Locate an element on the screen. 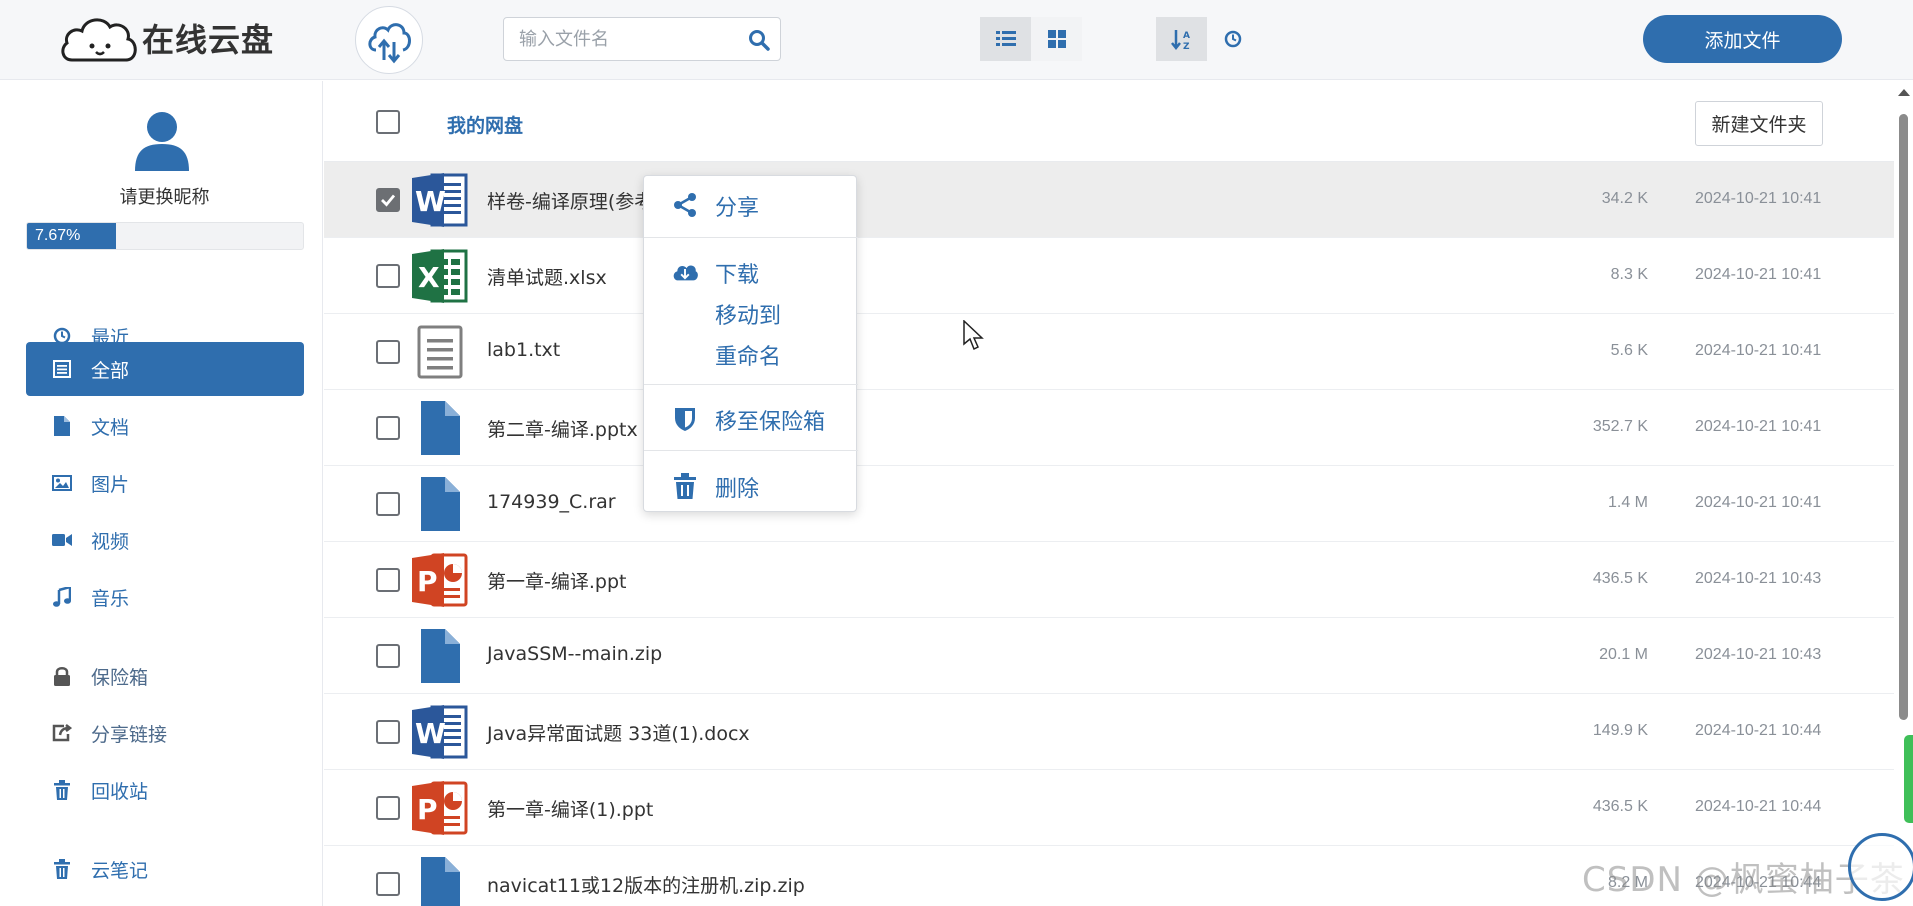 Image resolution: width=1913 pixels, height=906 pixels. sidebar-item-label: 保险箱 is located at coordinates (120, 677).